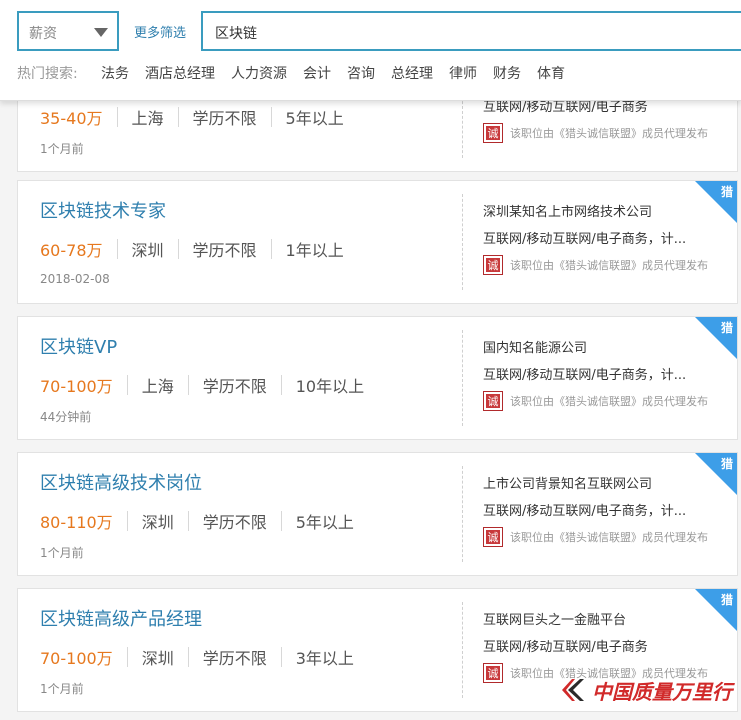  What do you see at coordinates (160, 31) in the screenshot?
I see `more-filter-link: 更多筛选` at bounding box center [160, 31].